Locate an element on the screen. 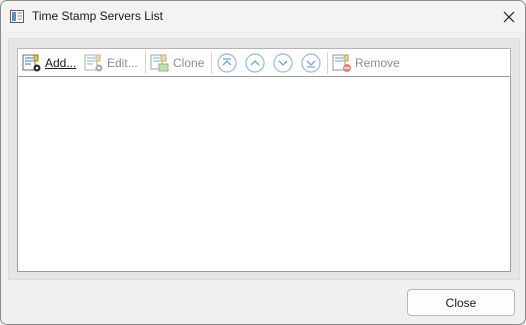  move-up-icon is located at coordinates (255, 63).